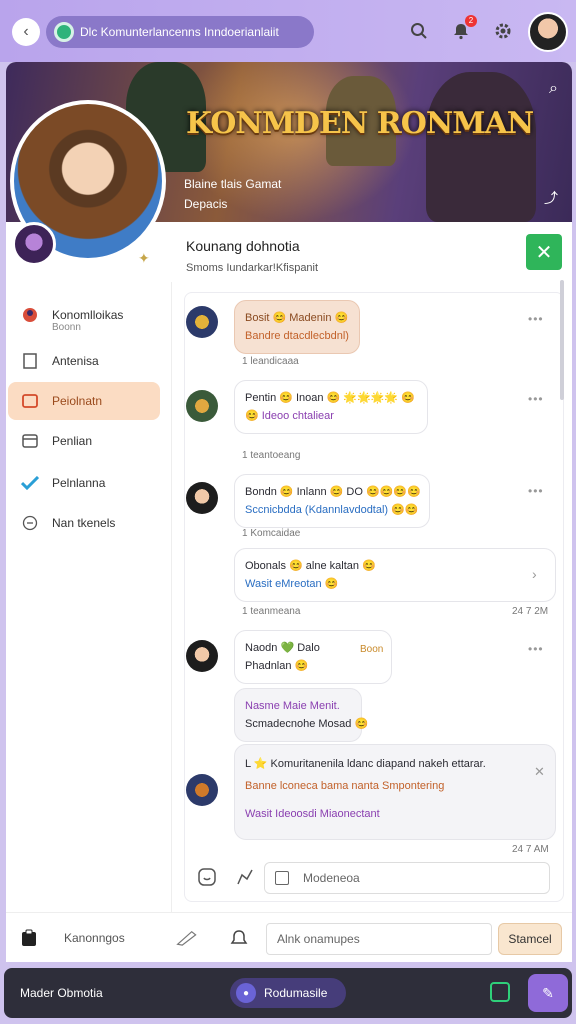 The height and width of the screenshot is (1024, 576). I want to click on user-avatar, so click(548, 32).